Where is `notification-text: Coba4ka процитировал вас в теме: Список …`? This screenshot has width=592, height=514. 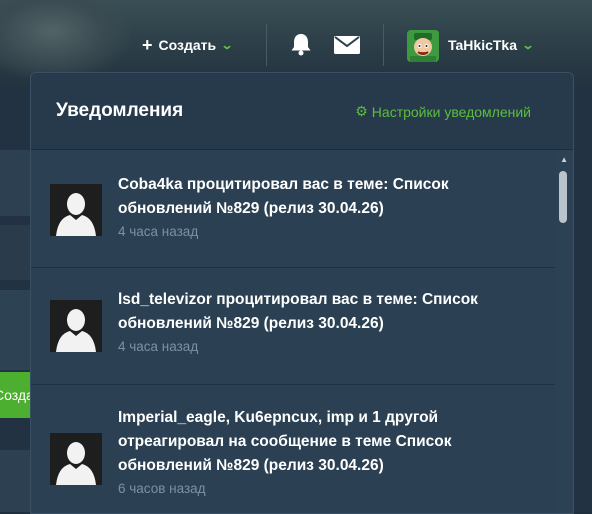
notification-text: Coba4ka процитировал вас в теме: Список … is located at coordinates (283, 196).